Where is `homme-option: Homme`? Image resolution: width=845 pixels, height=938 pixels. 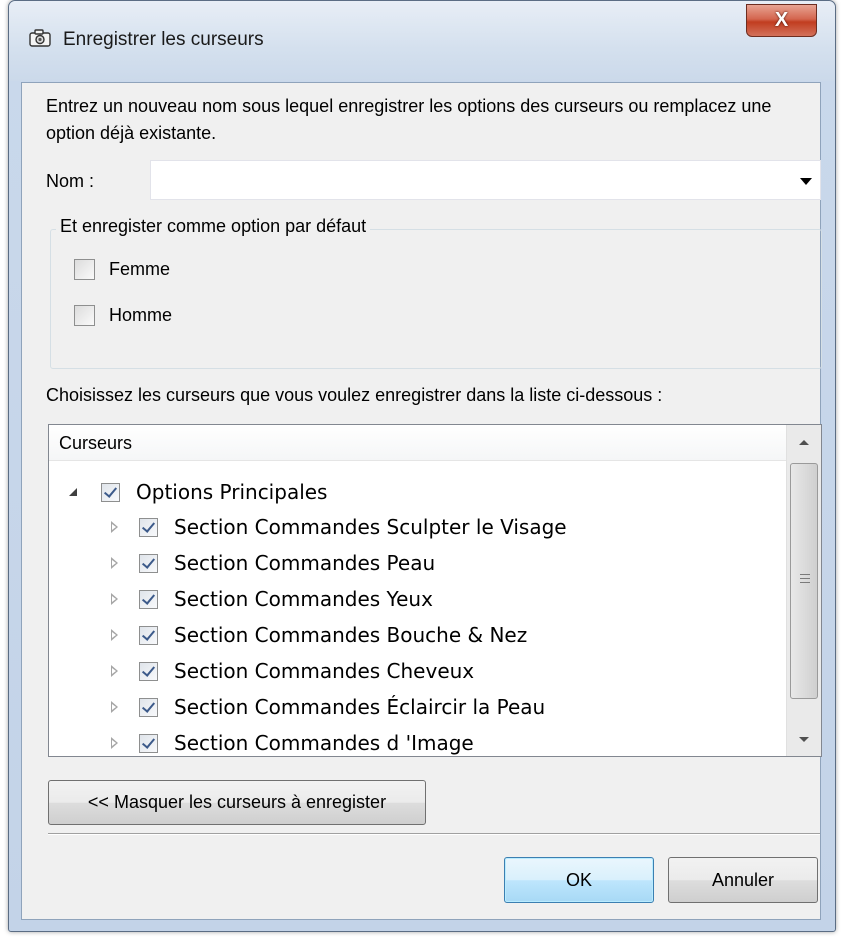 homme-option: Homme is located at coordinates (123, 315).